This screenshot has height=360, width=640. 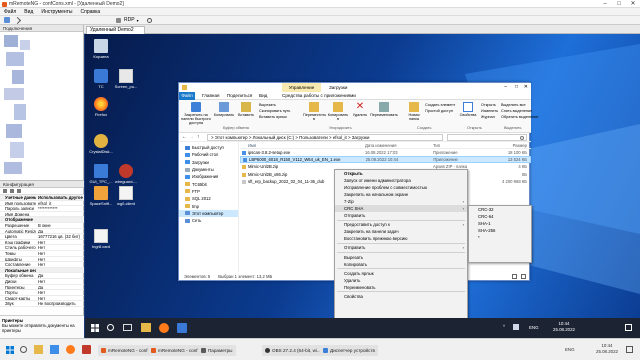 I want to click on nav-this-pc: Этот компьютер, so click(x=208, y=213).